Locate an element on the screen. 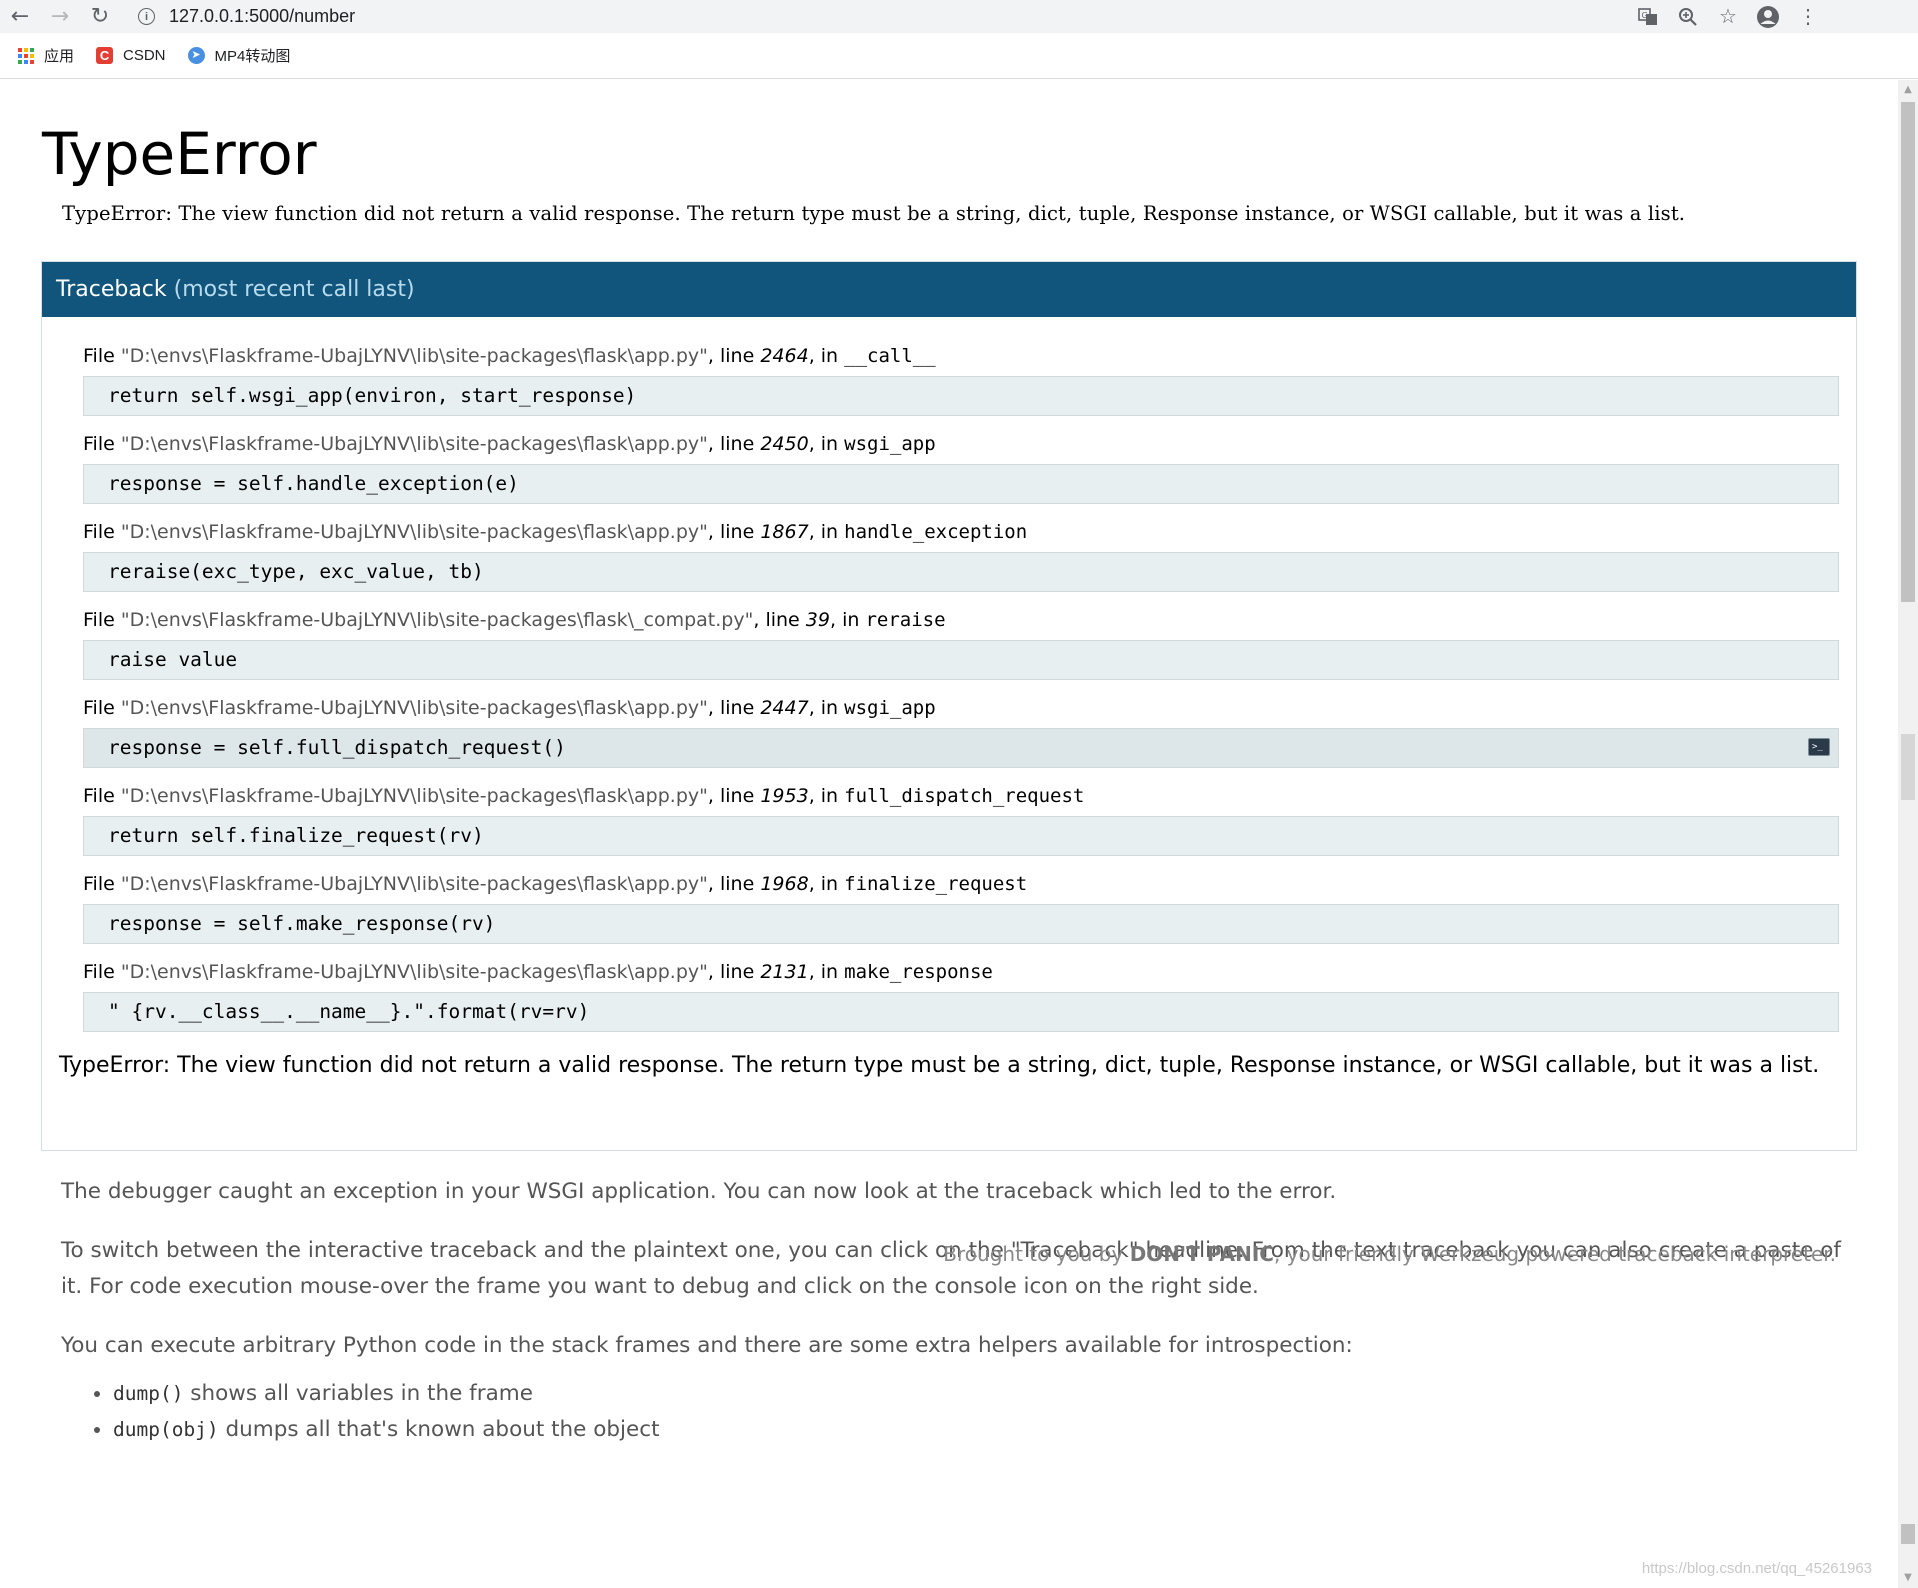  frame-function: wsgi_app is located at coordinates (890, 444).